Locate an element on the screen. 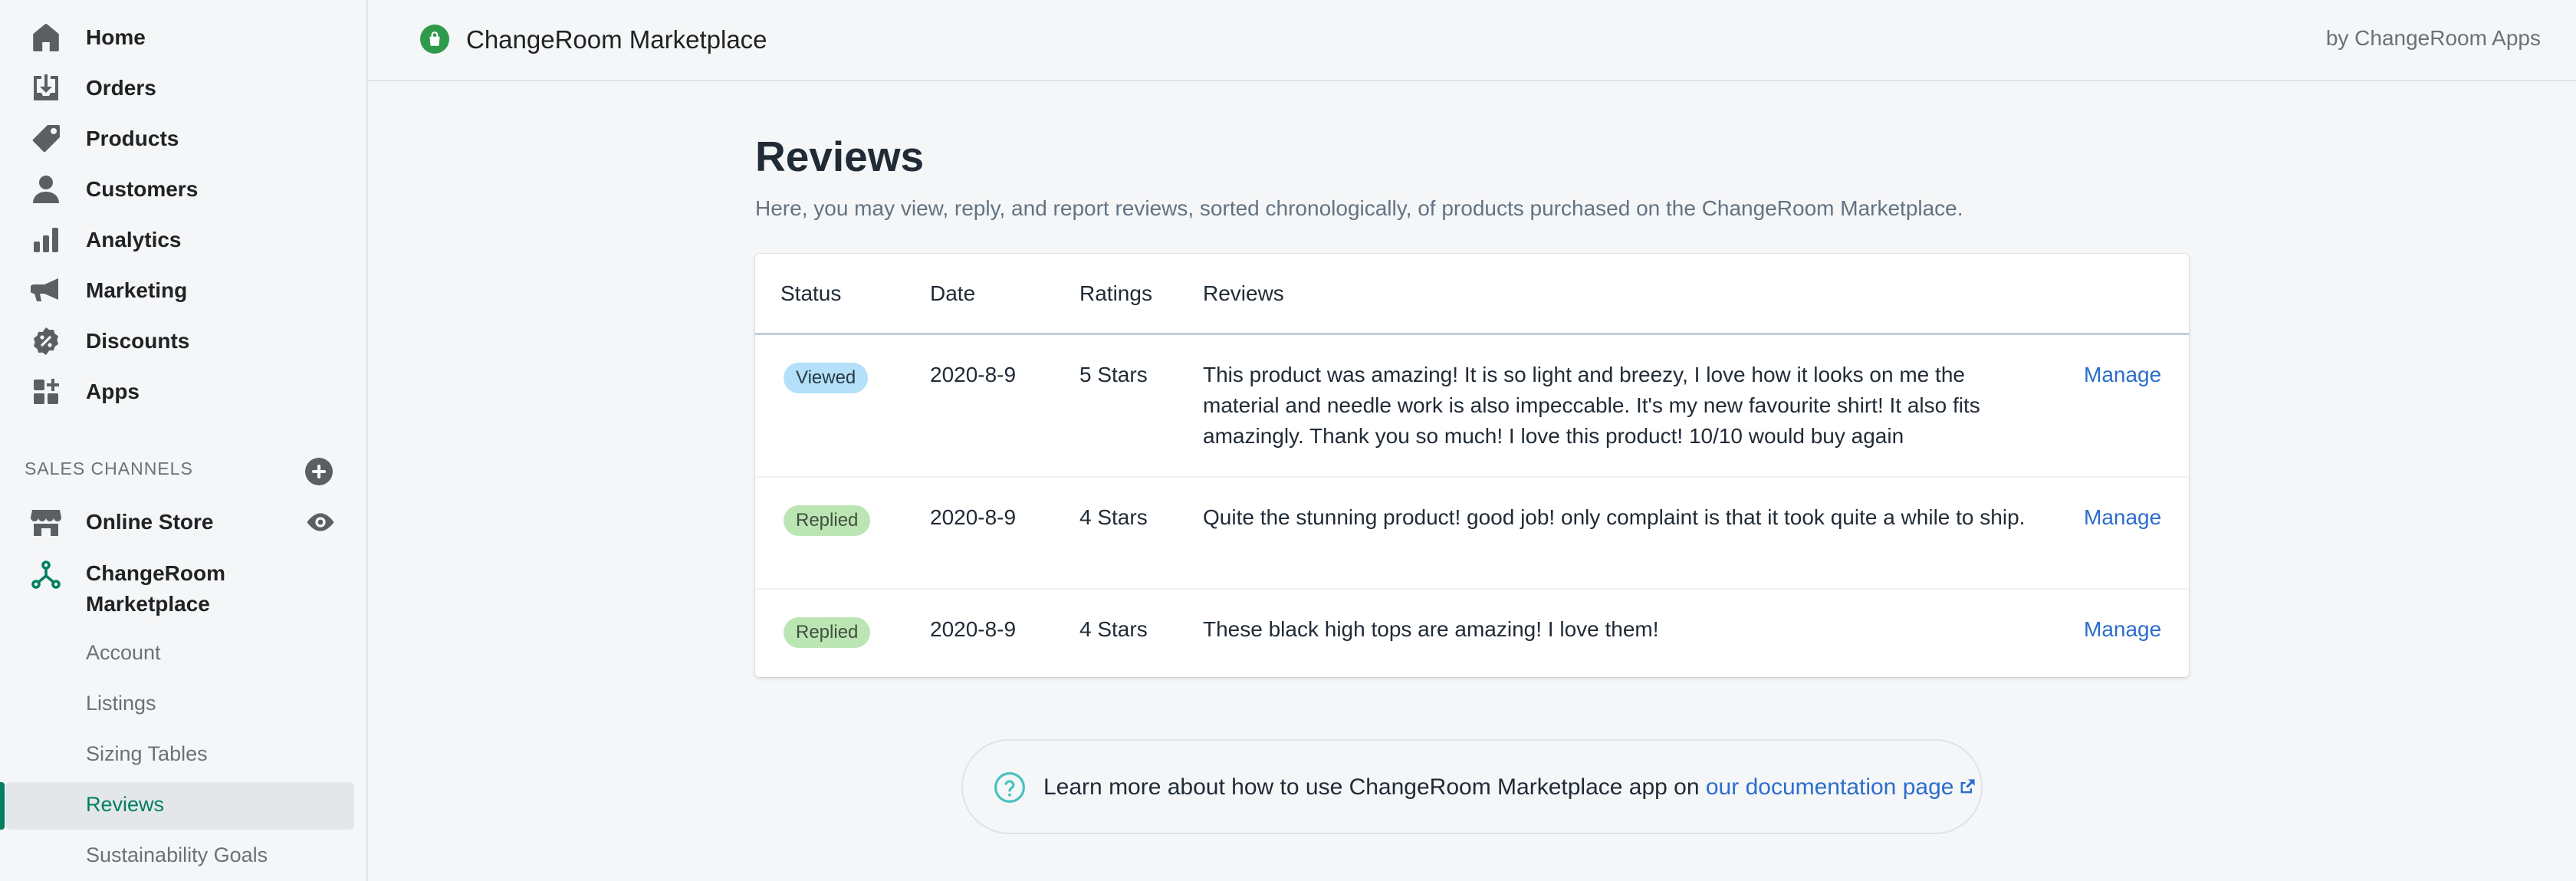 The height and width of the screenshot is (881, 2576). sidebar-item-label: Home is located at coordinates (116, 37).